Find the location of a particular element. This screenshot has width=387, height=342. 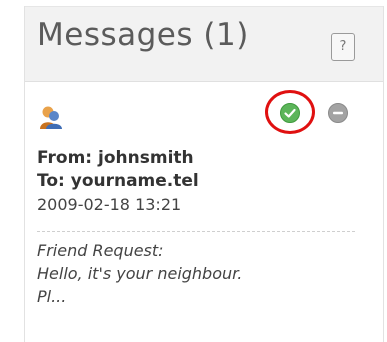

message-preview-line: Friend Request: is located at coordinates (100, 250).